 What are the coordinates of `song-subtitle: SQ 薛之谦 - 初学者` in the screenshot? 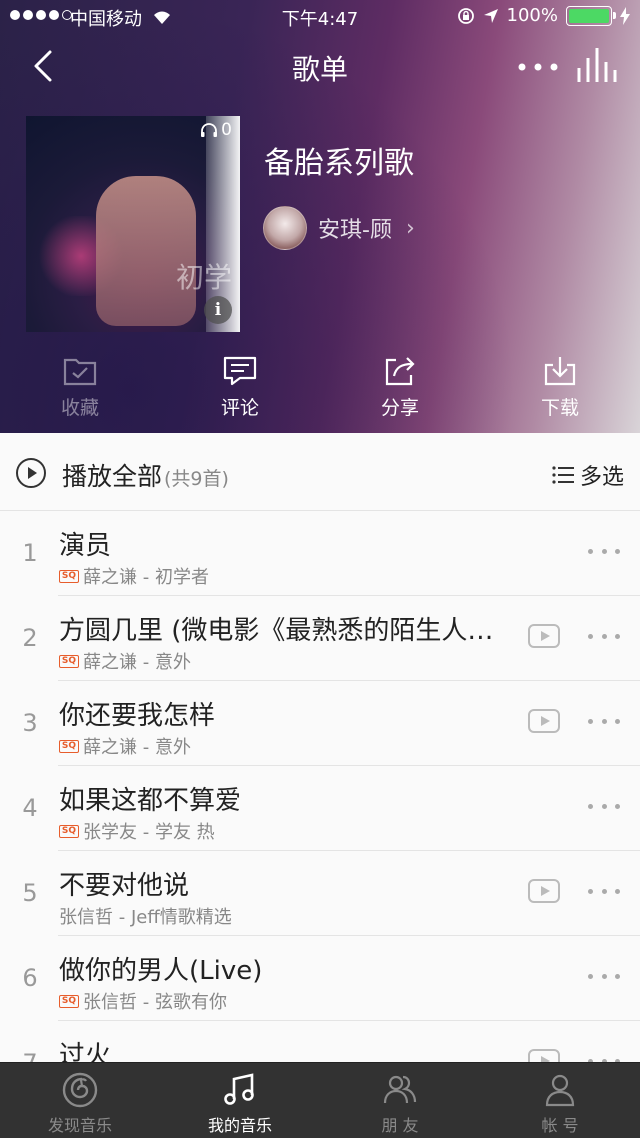 It's located at (134, 576).